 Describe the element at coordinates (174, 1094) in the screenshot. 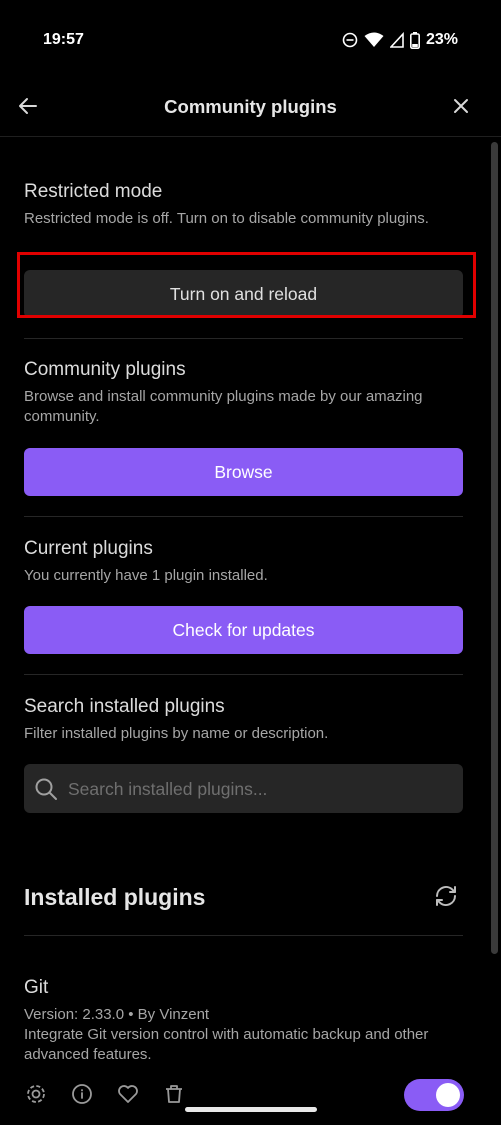

I see `trash-icon` at that location.